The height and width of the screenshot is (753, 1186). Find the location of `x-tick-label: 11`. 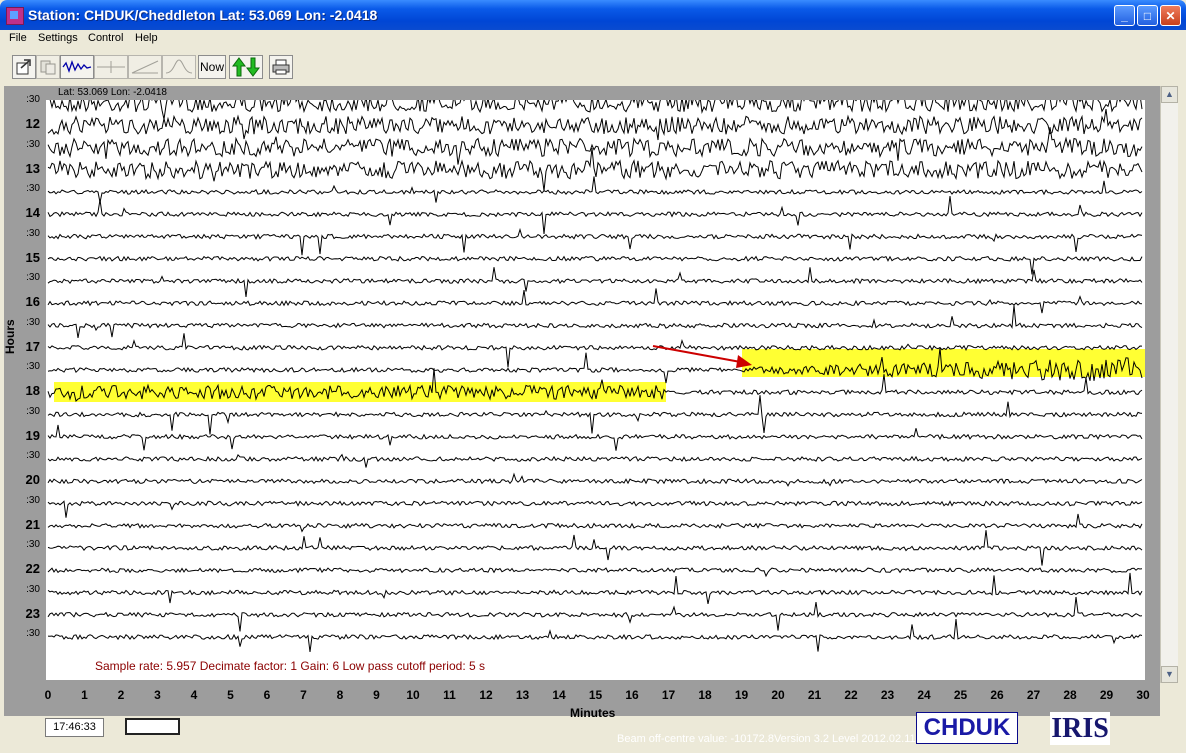

x-tick-label: 11 is located at coordinates (449, 695).